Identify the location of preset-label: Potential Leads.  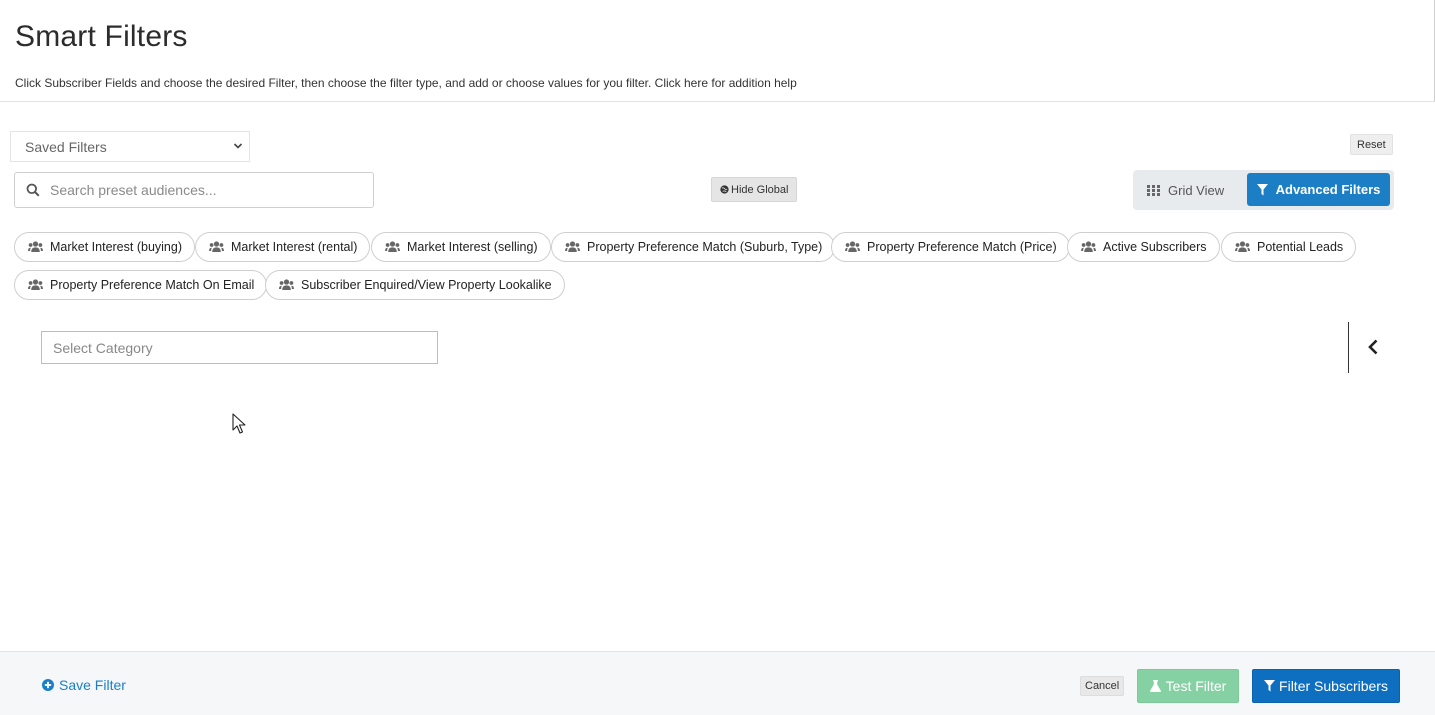
(1300, 247).